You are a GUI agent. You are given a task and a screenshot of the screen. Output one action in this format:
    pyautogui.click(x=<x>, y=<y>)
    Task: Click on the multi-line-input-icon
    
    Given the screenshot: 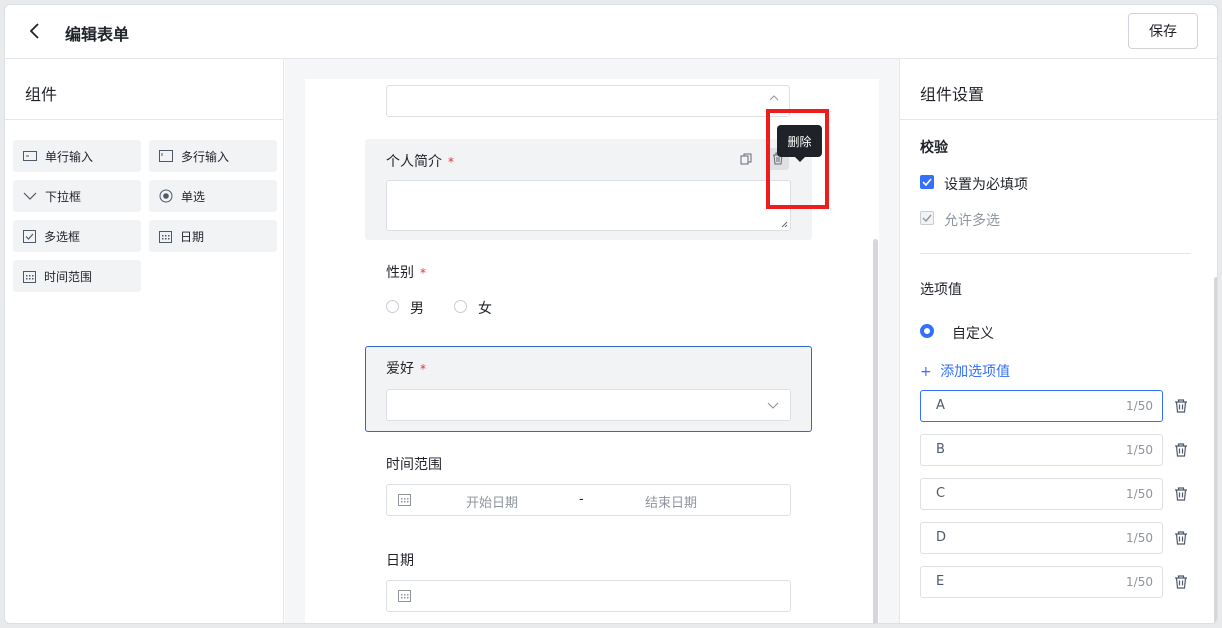 What is the action you would take?
    pyautogui.click(x=166, y=156)
    